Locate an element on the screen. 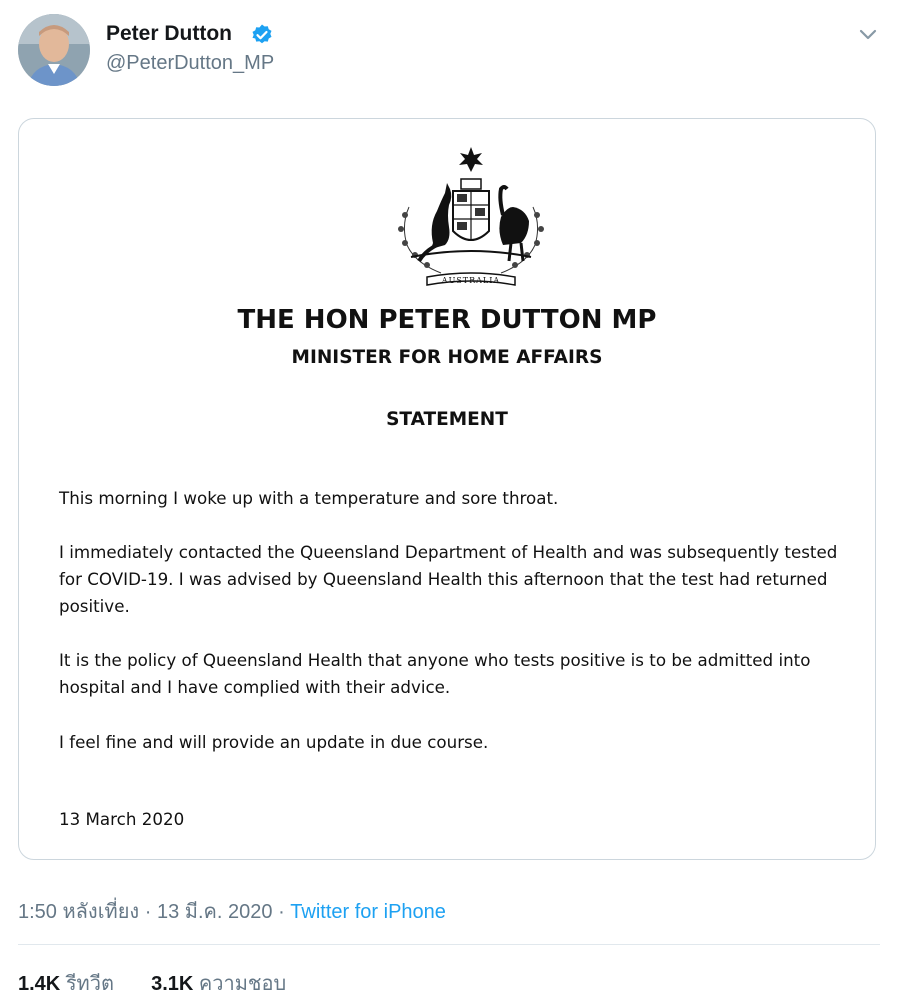 This screenshot has width=900, height=1006. chevron-down-icon is located at coordinates (868, 34).